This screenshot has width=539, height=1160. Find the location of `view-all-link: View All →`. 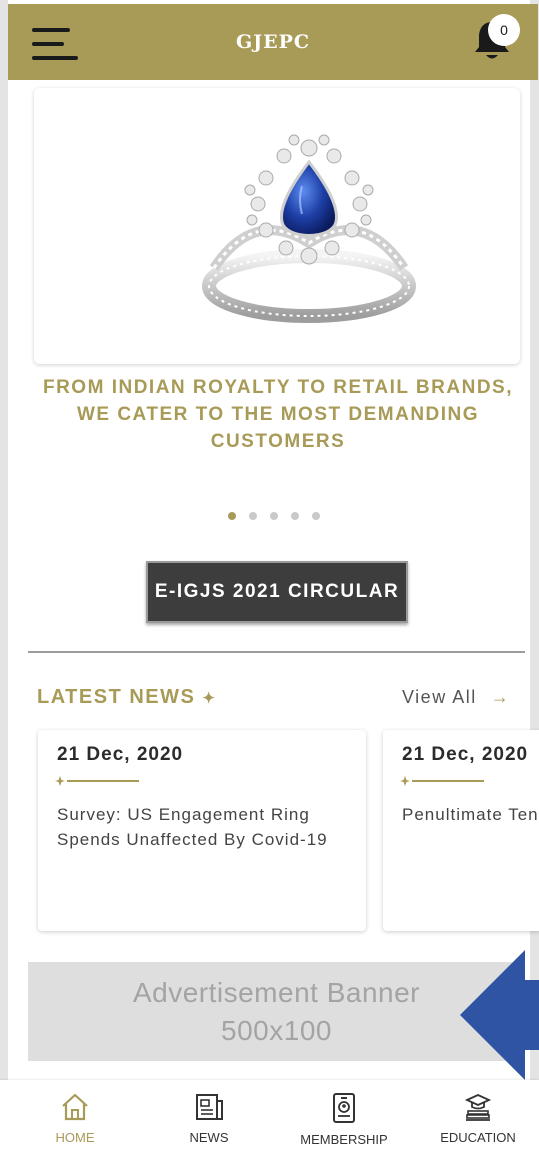

view-all-link: View All → is located at coordinates (456, 697).